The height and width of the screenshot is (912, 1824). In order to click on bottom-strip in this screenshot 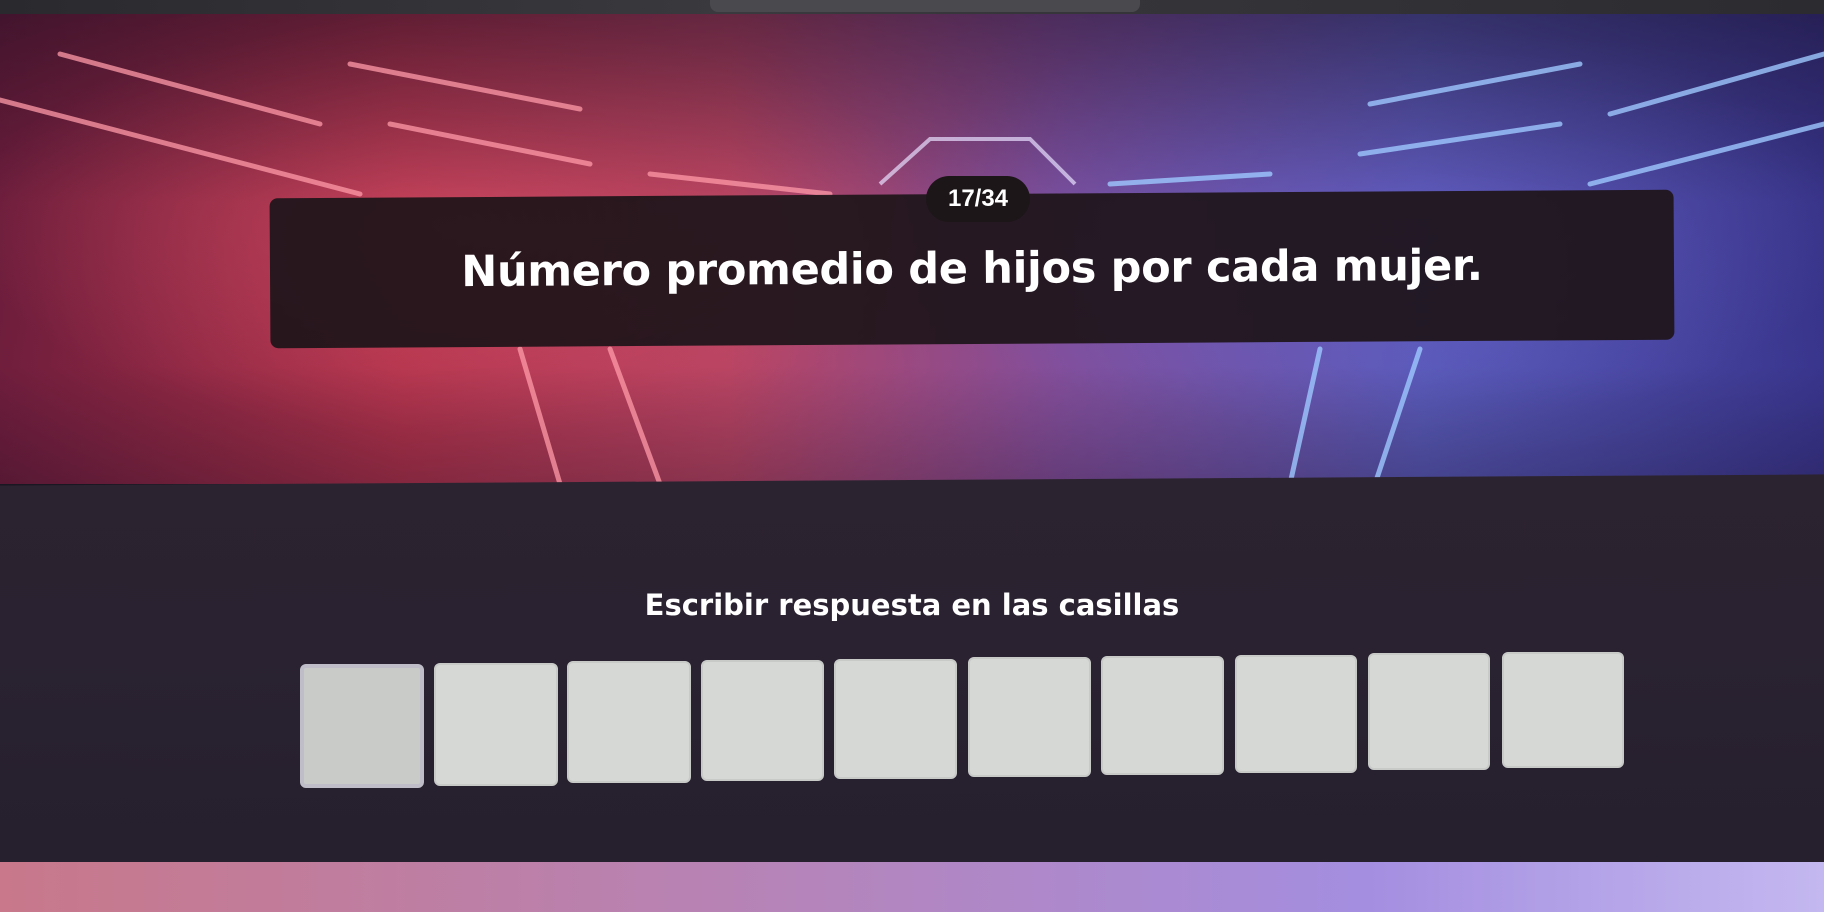, I will do `click(912, 887)`.